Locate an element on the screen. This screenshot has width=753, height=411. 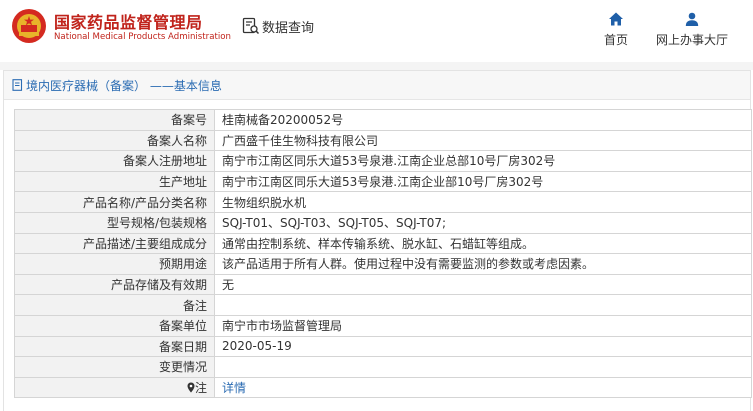
data-query-label: 数据查询 is located at coordinates (288, 28).